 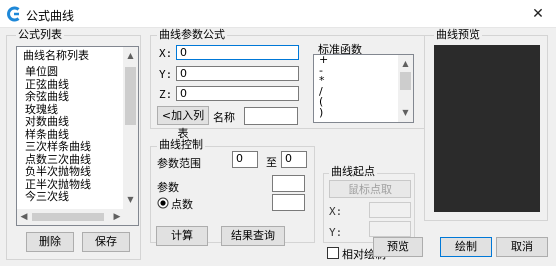 I want to click on std-functions-vscrollbar: ▲ ▼, so click(x=405, y=88).